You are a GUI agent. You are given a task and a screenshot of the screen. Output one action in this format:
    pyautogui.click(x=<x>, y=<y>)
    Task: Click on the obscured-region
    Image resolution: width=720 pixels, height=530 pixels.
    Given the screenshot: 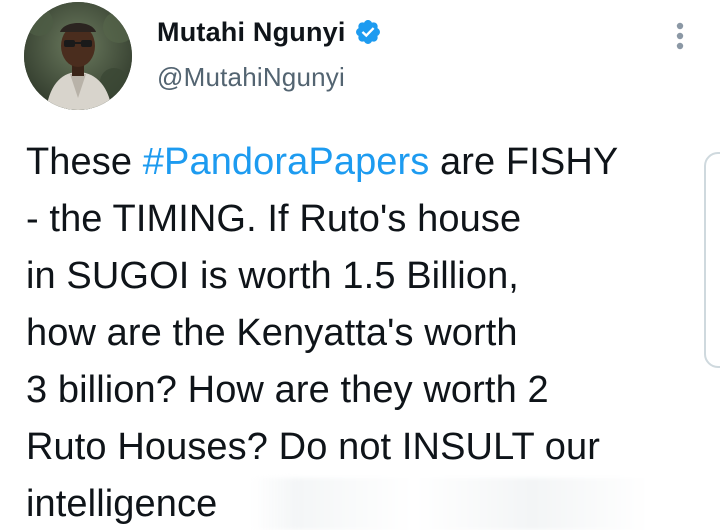 What is the action you would take?
    pyautogui.click(x=485, y=504)
    